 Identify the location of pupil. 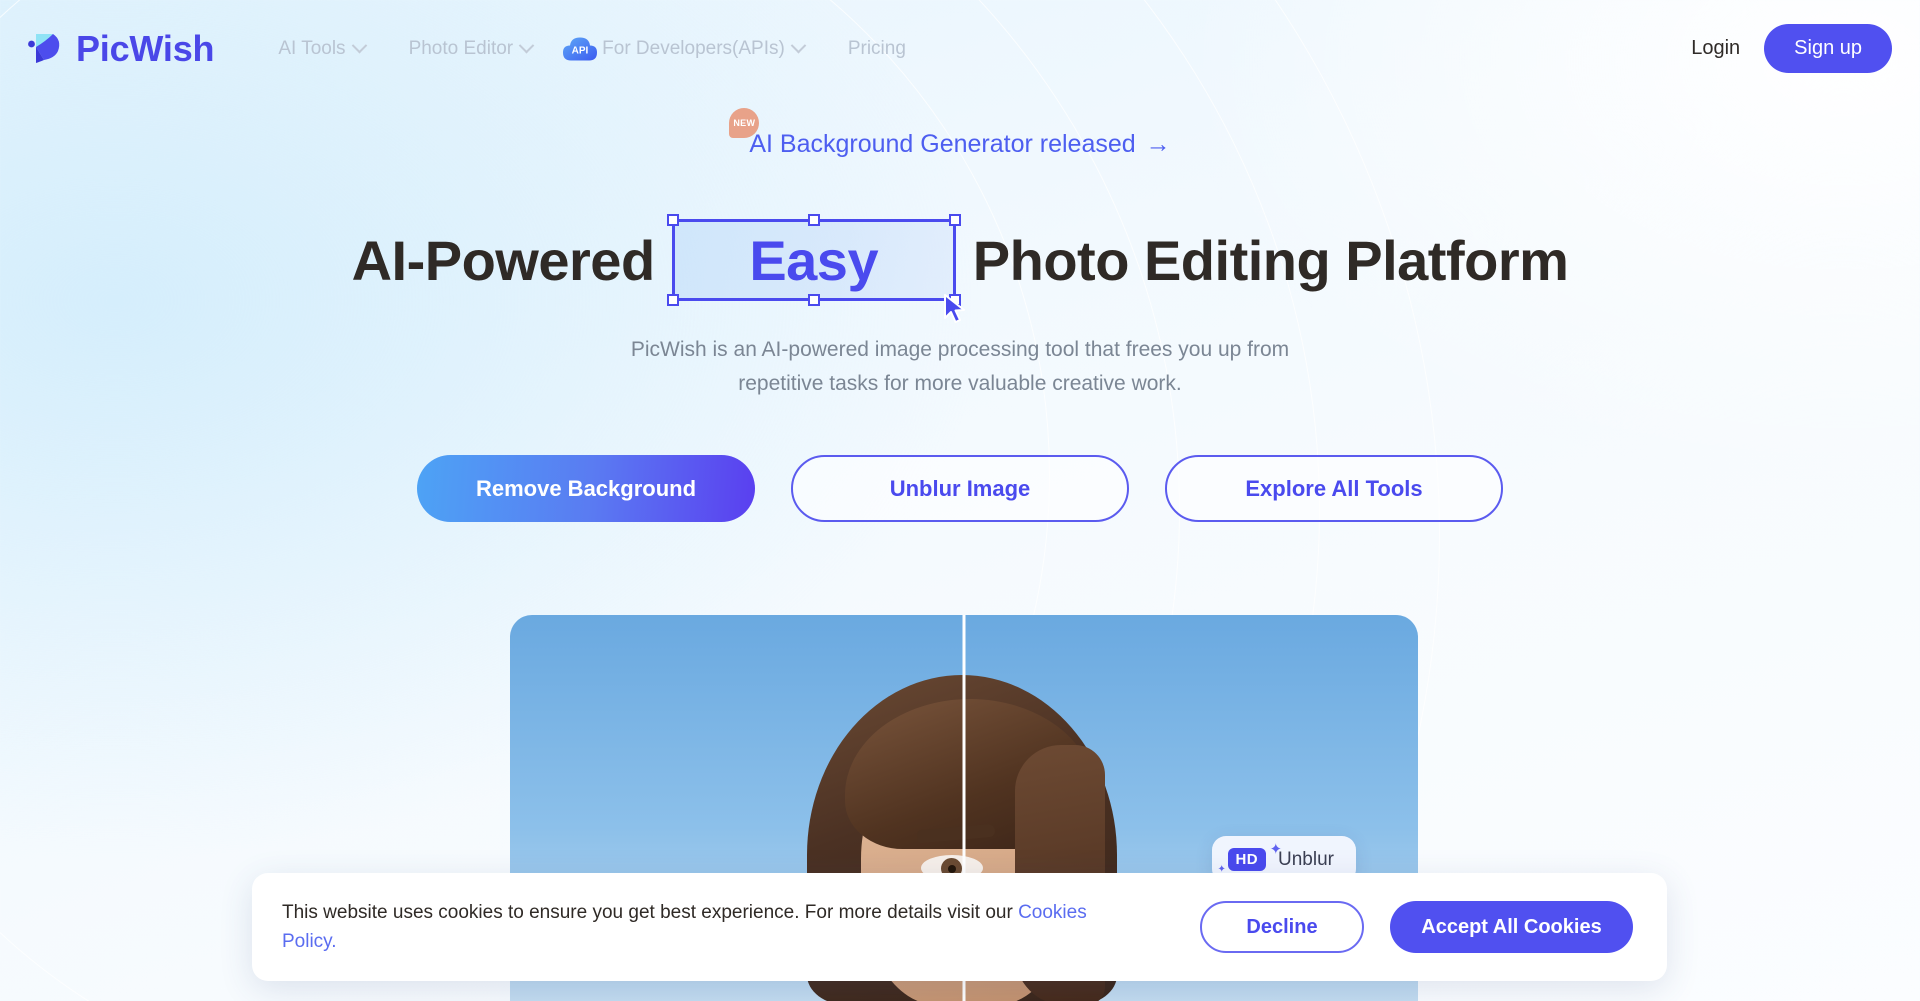
(952, 869).